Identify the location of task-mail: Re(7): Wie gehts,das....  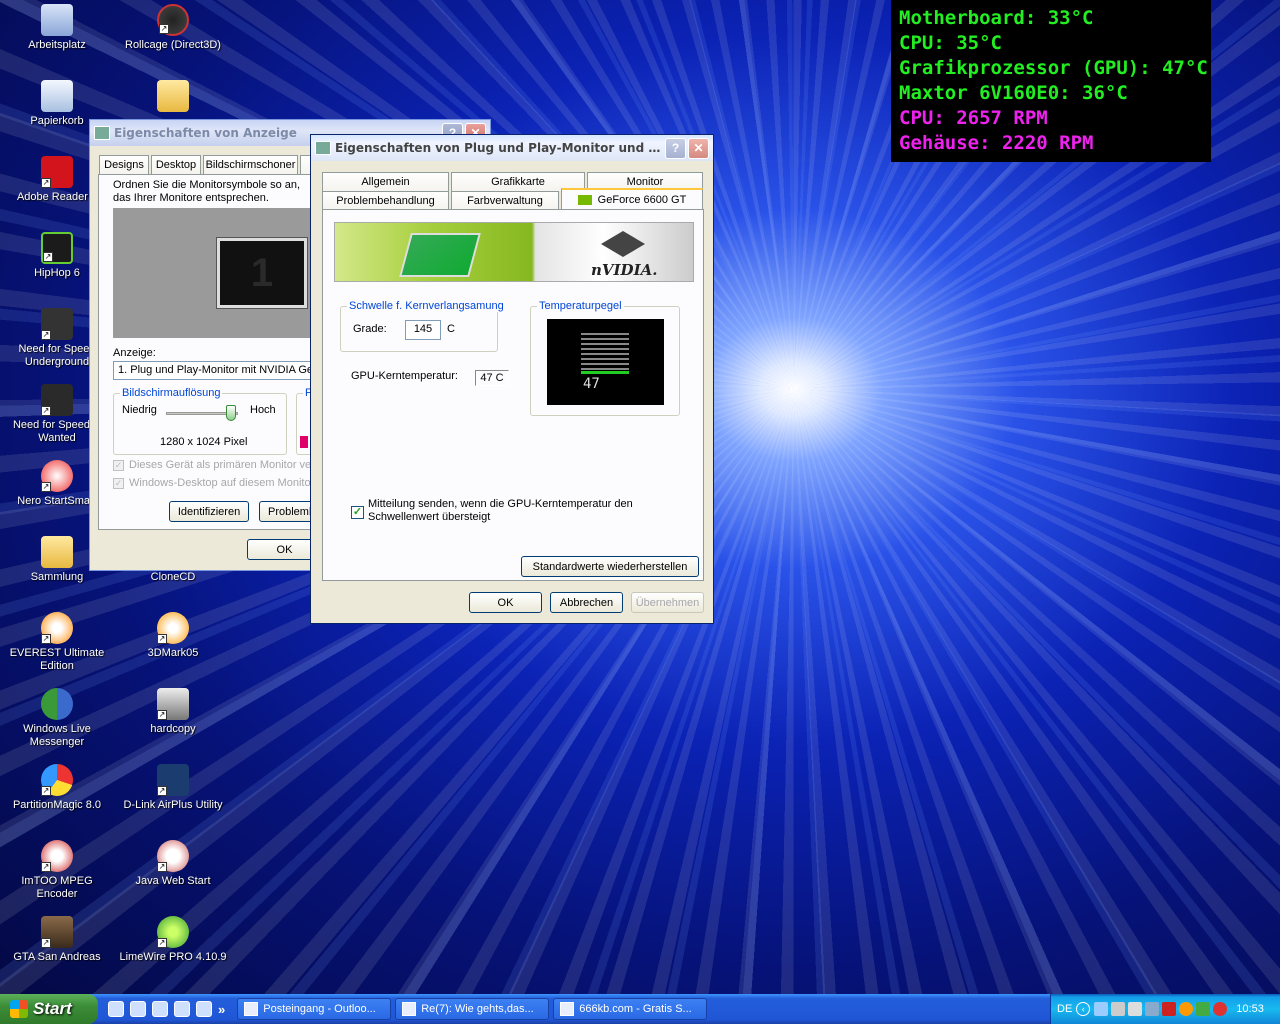
(472, 1009).